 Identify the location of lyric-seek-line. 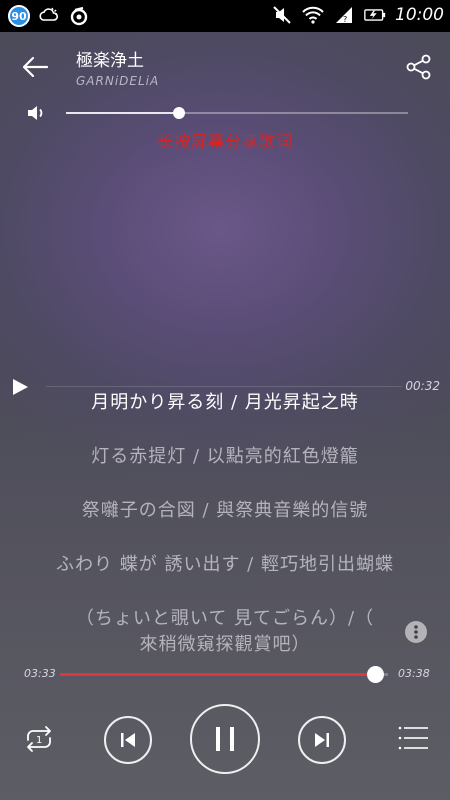
(224, 386).